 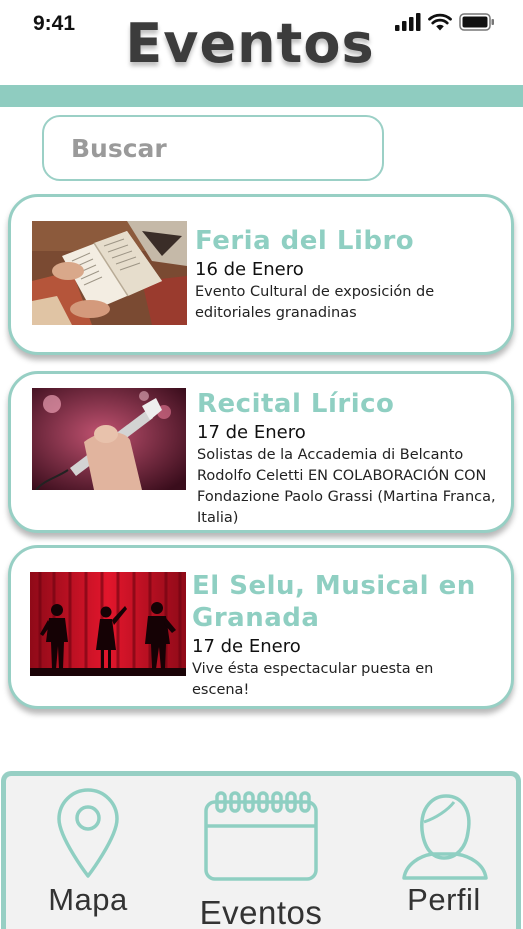 I want to click on nav-item-profile: Perfil, so click(x=444, y=855).